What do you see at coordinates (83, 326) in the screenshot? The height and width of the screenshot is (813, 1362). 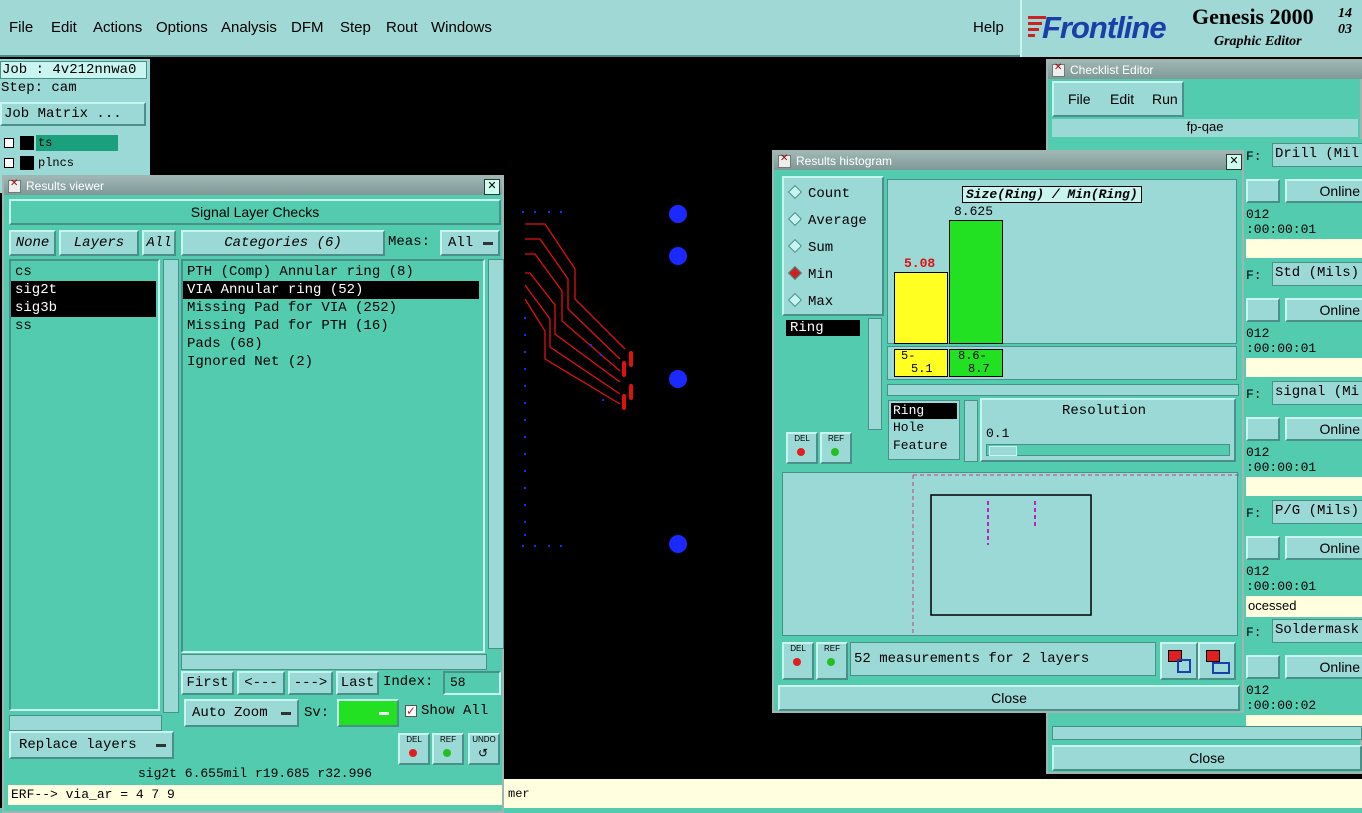 I see `layer-list-item: ss` at bounding box center [83, 326].